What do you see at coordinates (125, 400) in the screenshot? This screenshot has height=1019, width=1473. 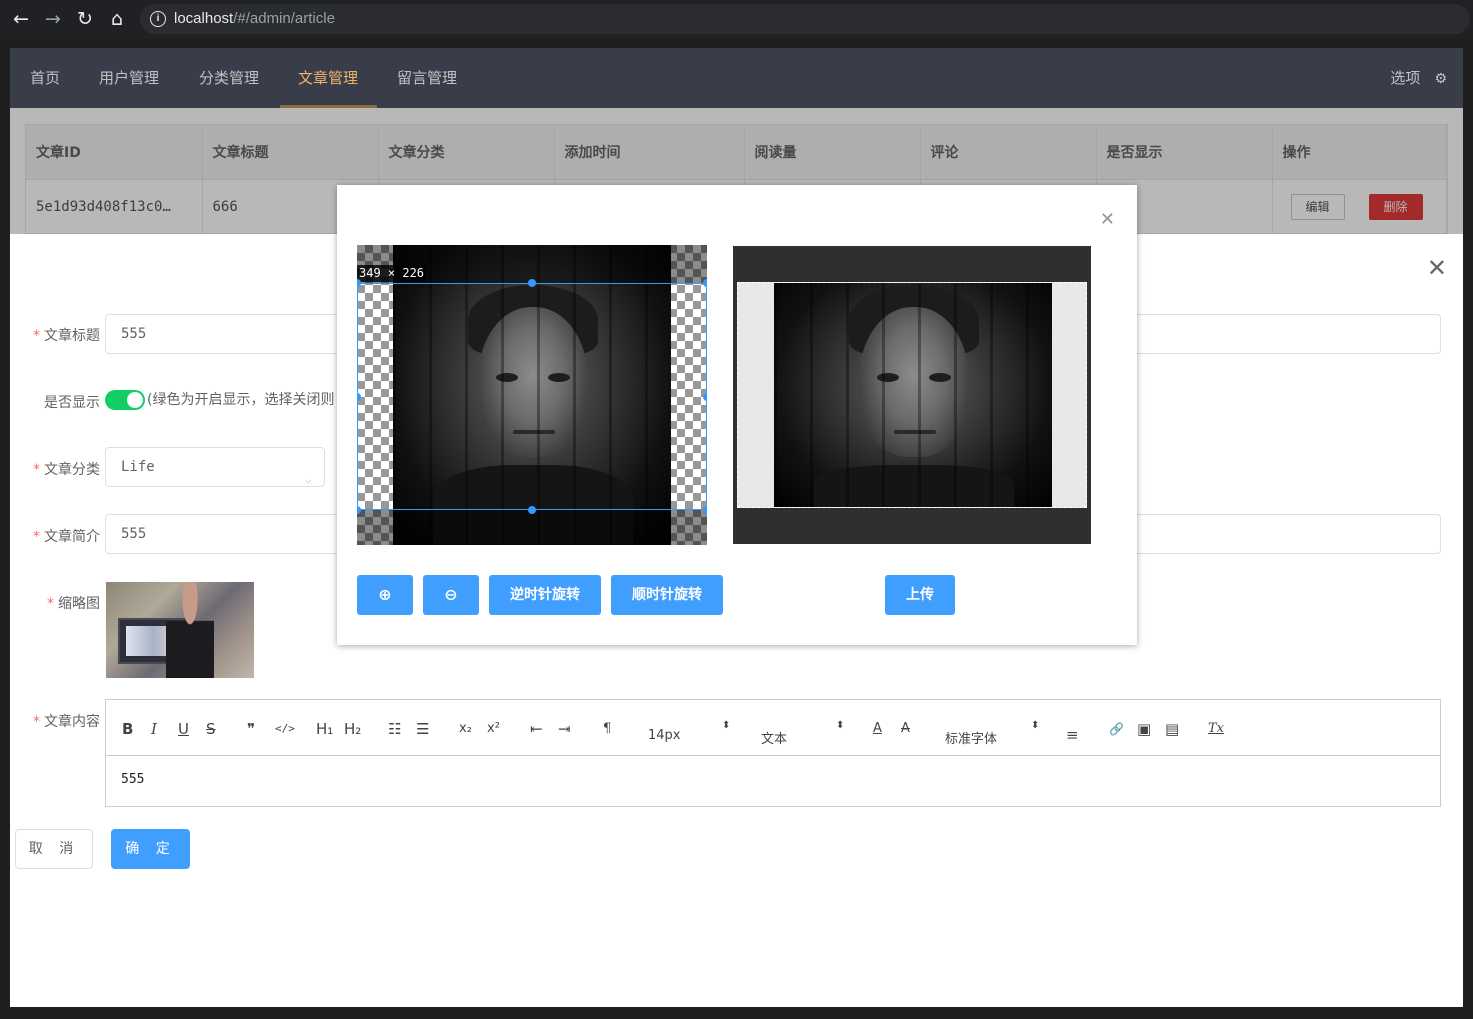 I see `show-toggle` at bounding box center [125, 400].